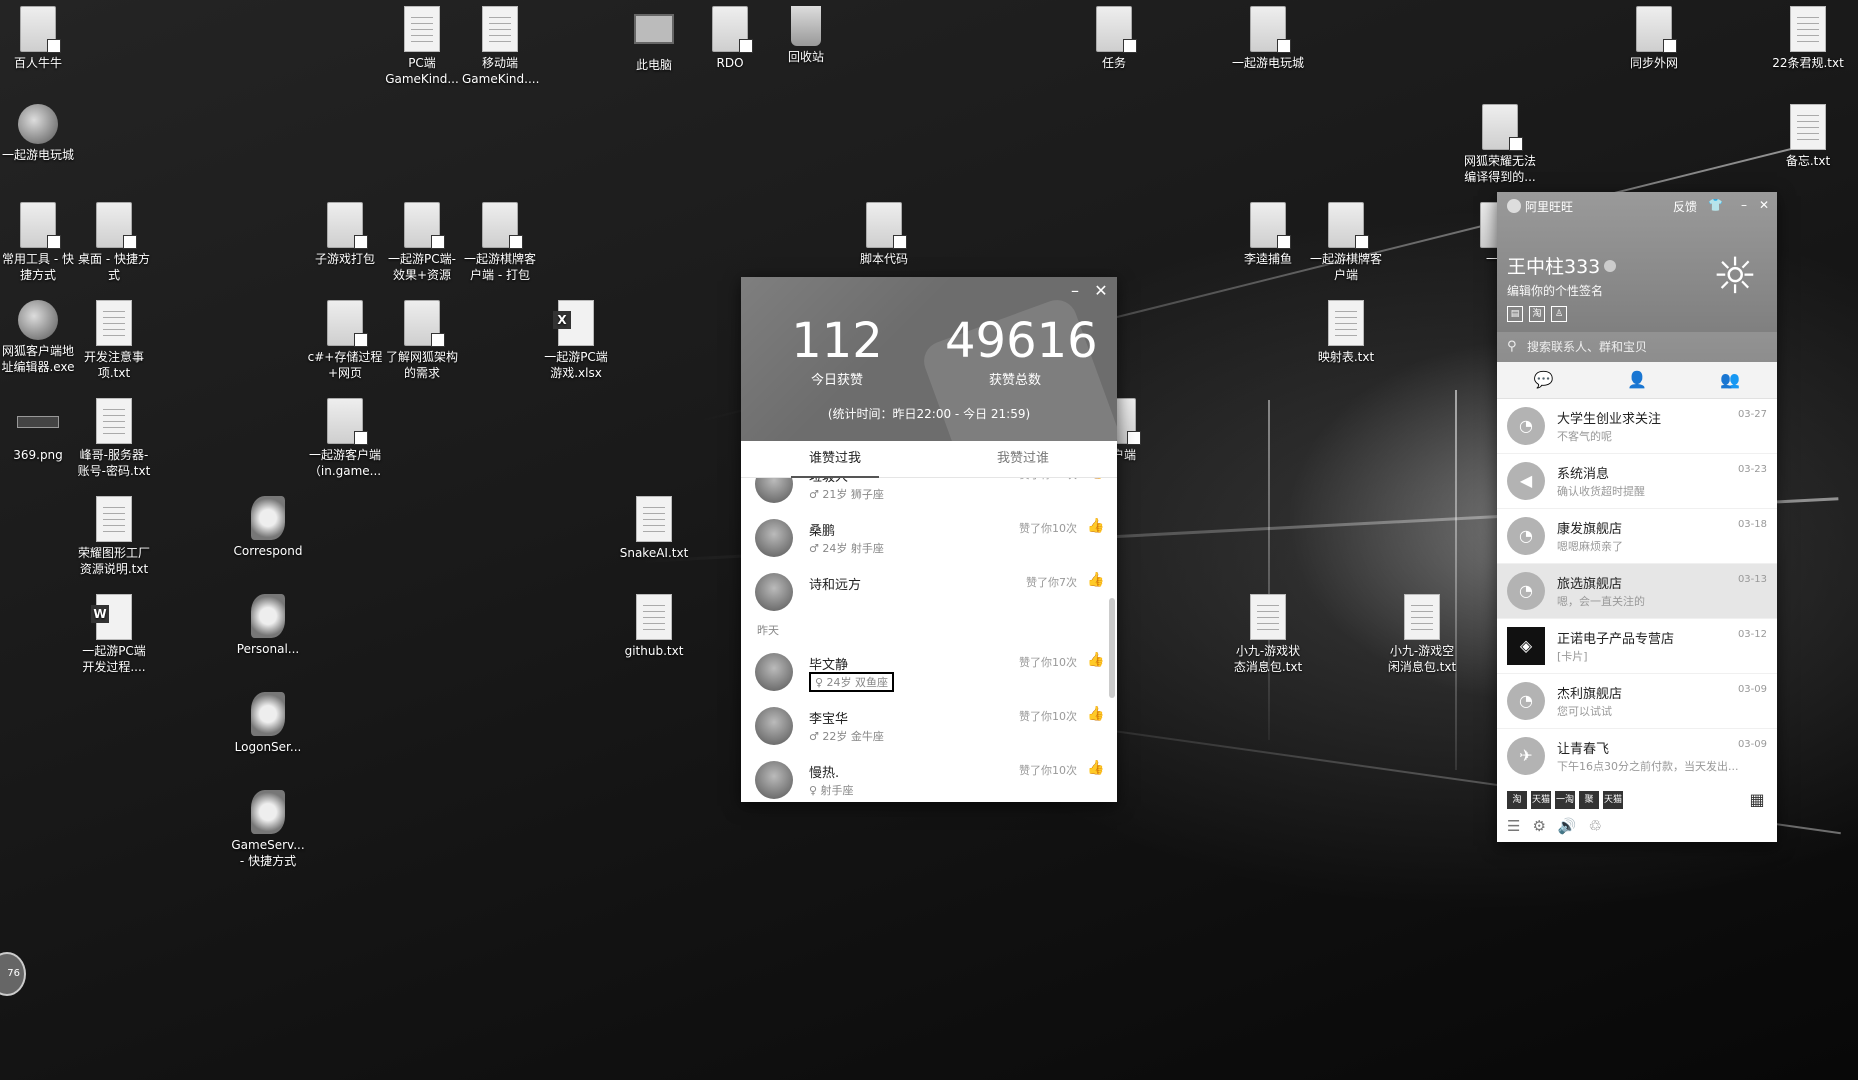 This screenshot has width=1858, height=1080. What do you see at coordinates (38, 430) in the screenshot?
I see `desktop-icon: 369.png` at bounding box center [38, 430].